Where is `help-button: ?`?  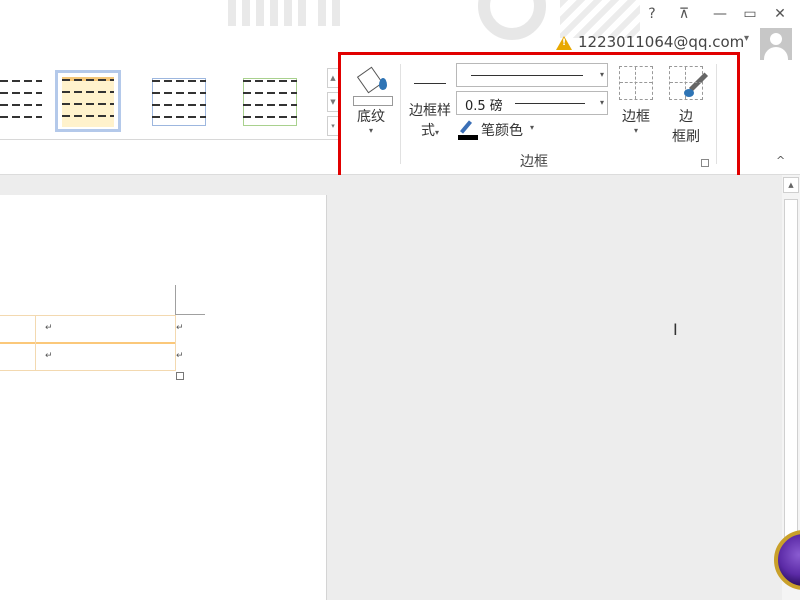
help-button: ? is located at coordinates (652, 14).